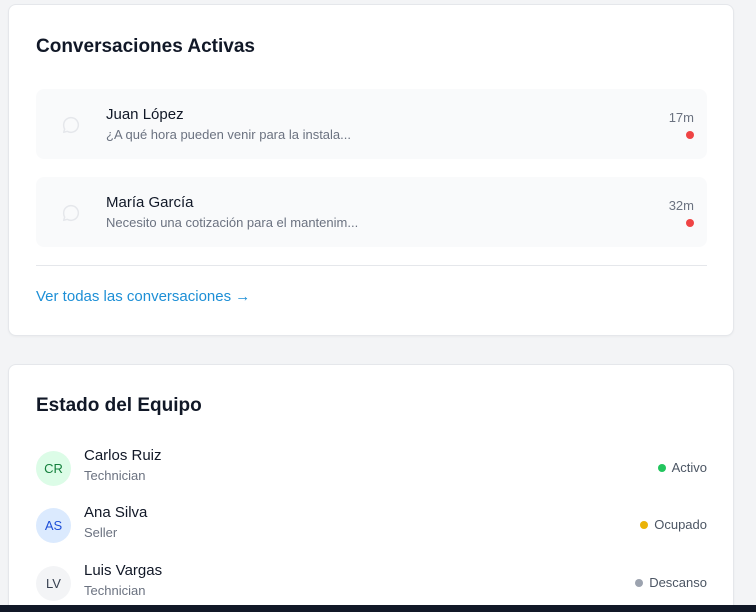 The width and height of the screenshot is (756, 612). What do you see at coordinates (53, 468) in the screenshot?
I see `avatar: CR` at bounding box center [53, 468].